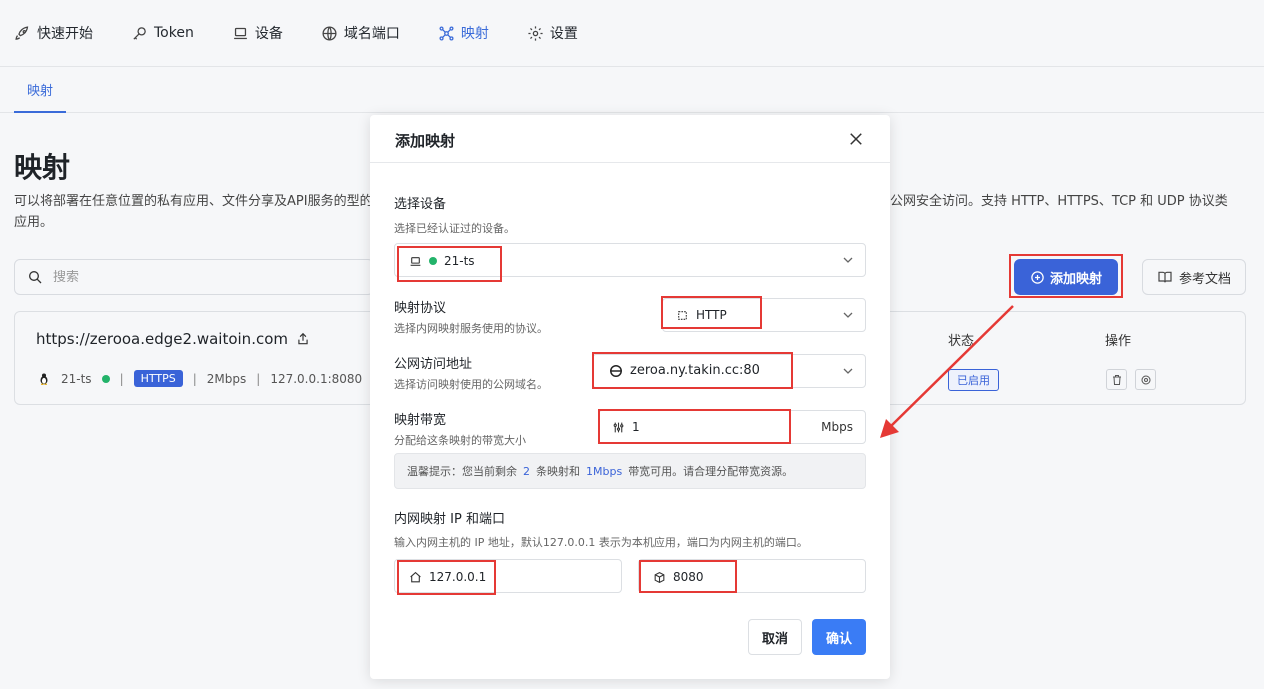 The height and width of the screenshot is (689, 1264). I want to click on mapping-url-text: https://zerooa.edge2.waitoin.com, so click(162, 339).